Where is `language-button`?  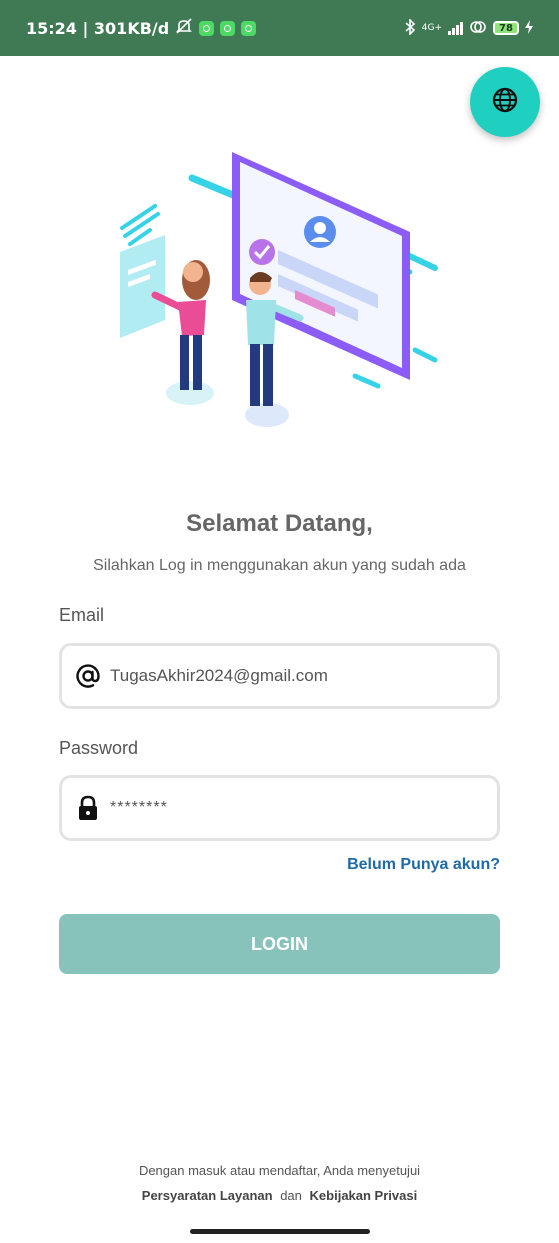 language-button is located at coordinates (505, 102).